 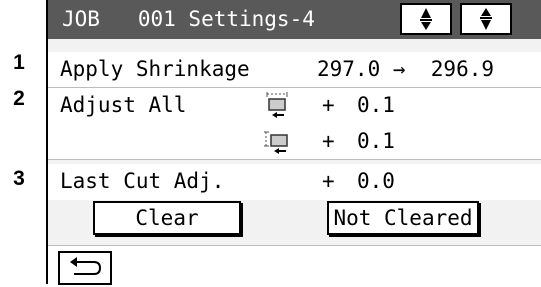 What do you see at coordinates (376, 105) in the screenshot?
I see `adjust-all-value-1: 0.1` at bounding box center [376, 105].